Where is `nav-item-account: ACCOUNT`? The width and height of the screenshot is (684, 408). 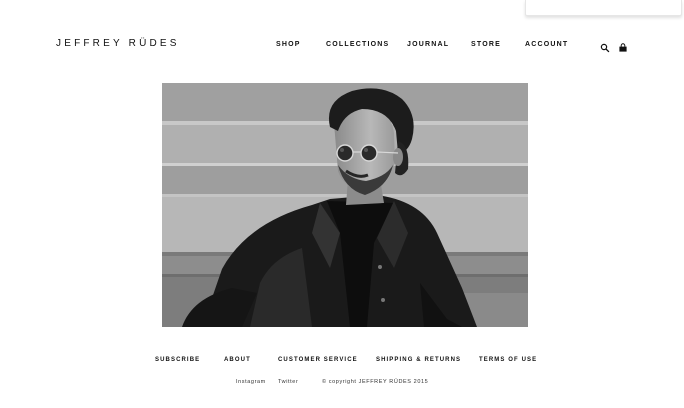
nav-item-account: ACCOUNT is located at coordinates (546, 44).